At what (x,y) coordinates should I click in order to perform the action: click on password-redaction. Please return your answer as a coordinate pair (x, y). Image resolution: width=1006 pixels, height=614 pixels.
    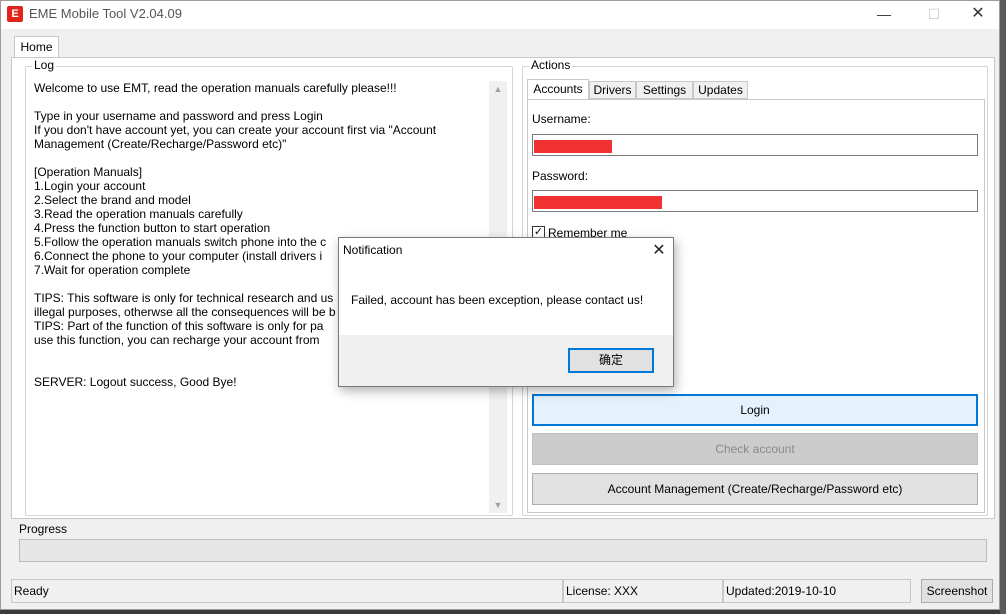
    Looking at the image, I should click on (598, 202).